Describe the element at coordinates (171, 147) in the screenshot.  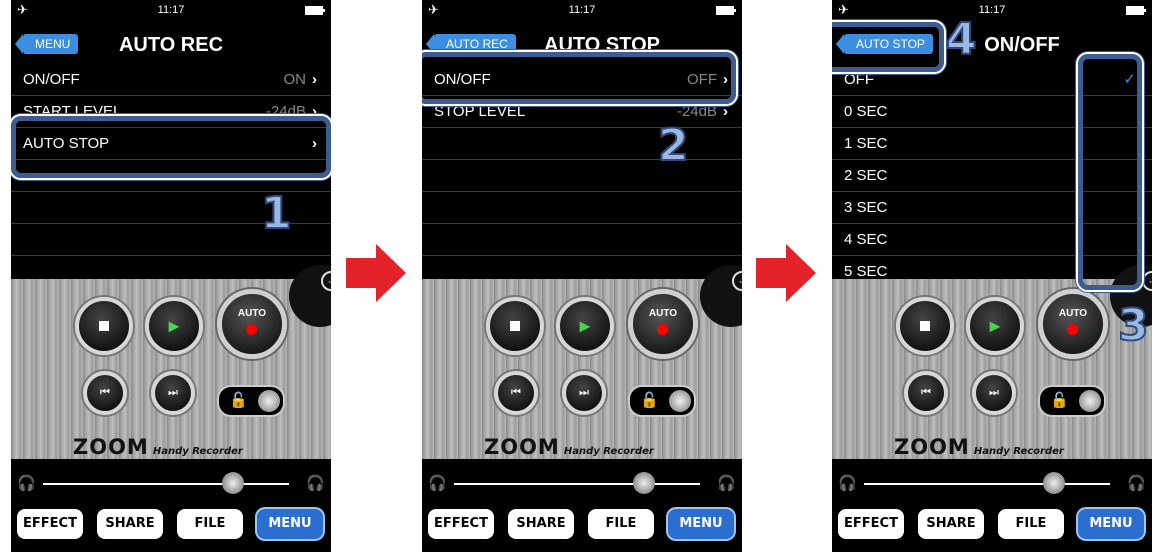
I see `callout-auto-stop` at that location.